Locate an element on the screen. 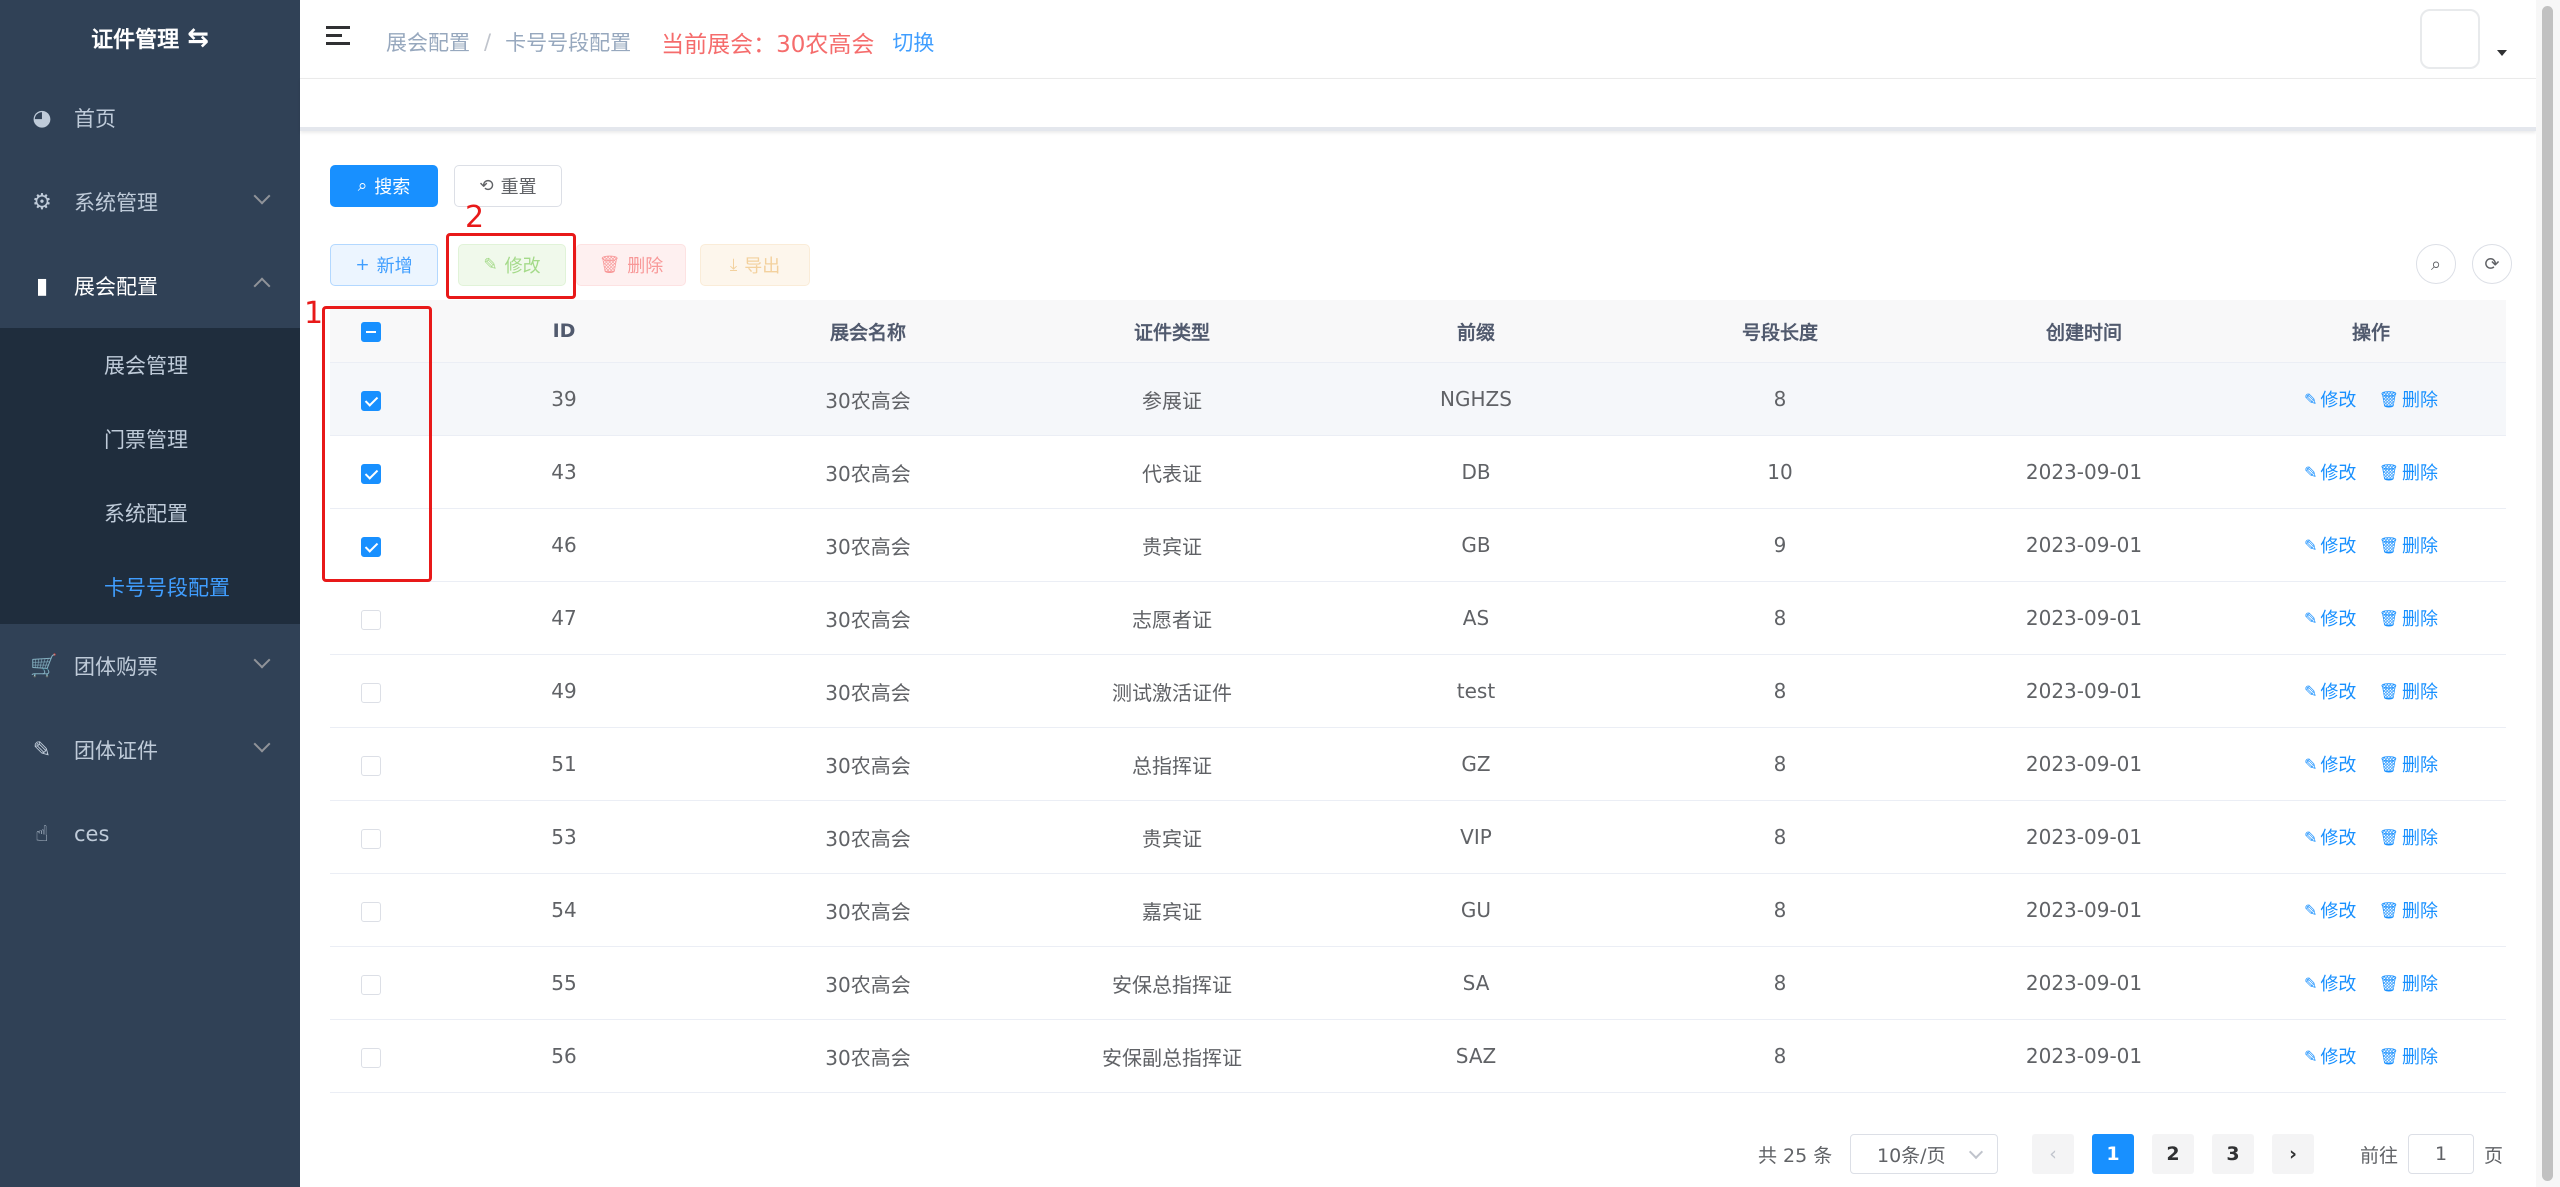 The image size is (2560, 1187). table-row: 54 30农高会 嘉宾证 GU 8 2023-09-01 ✎ 修改 🗑 删除 is located at coordinates (1418, 910).